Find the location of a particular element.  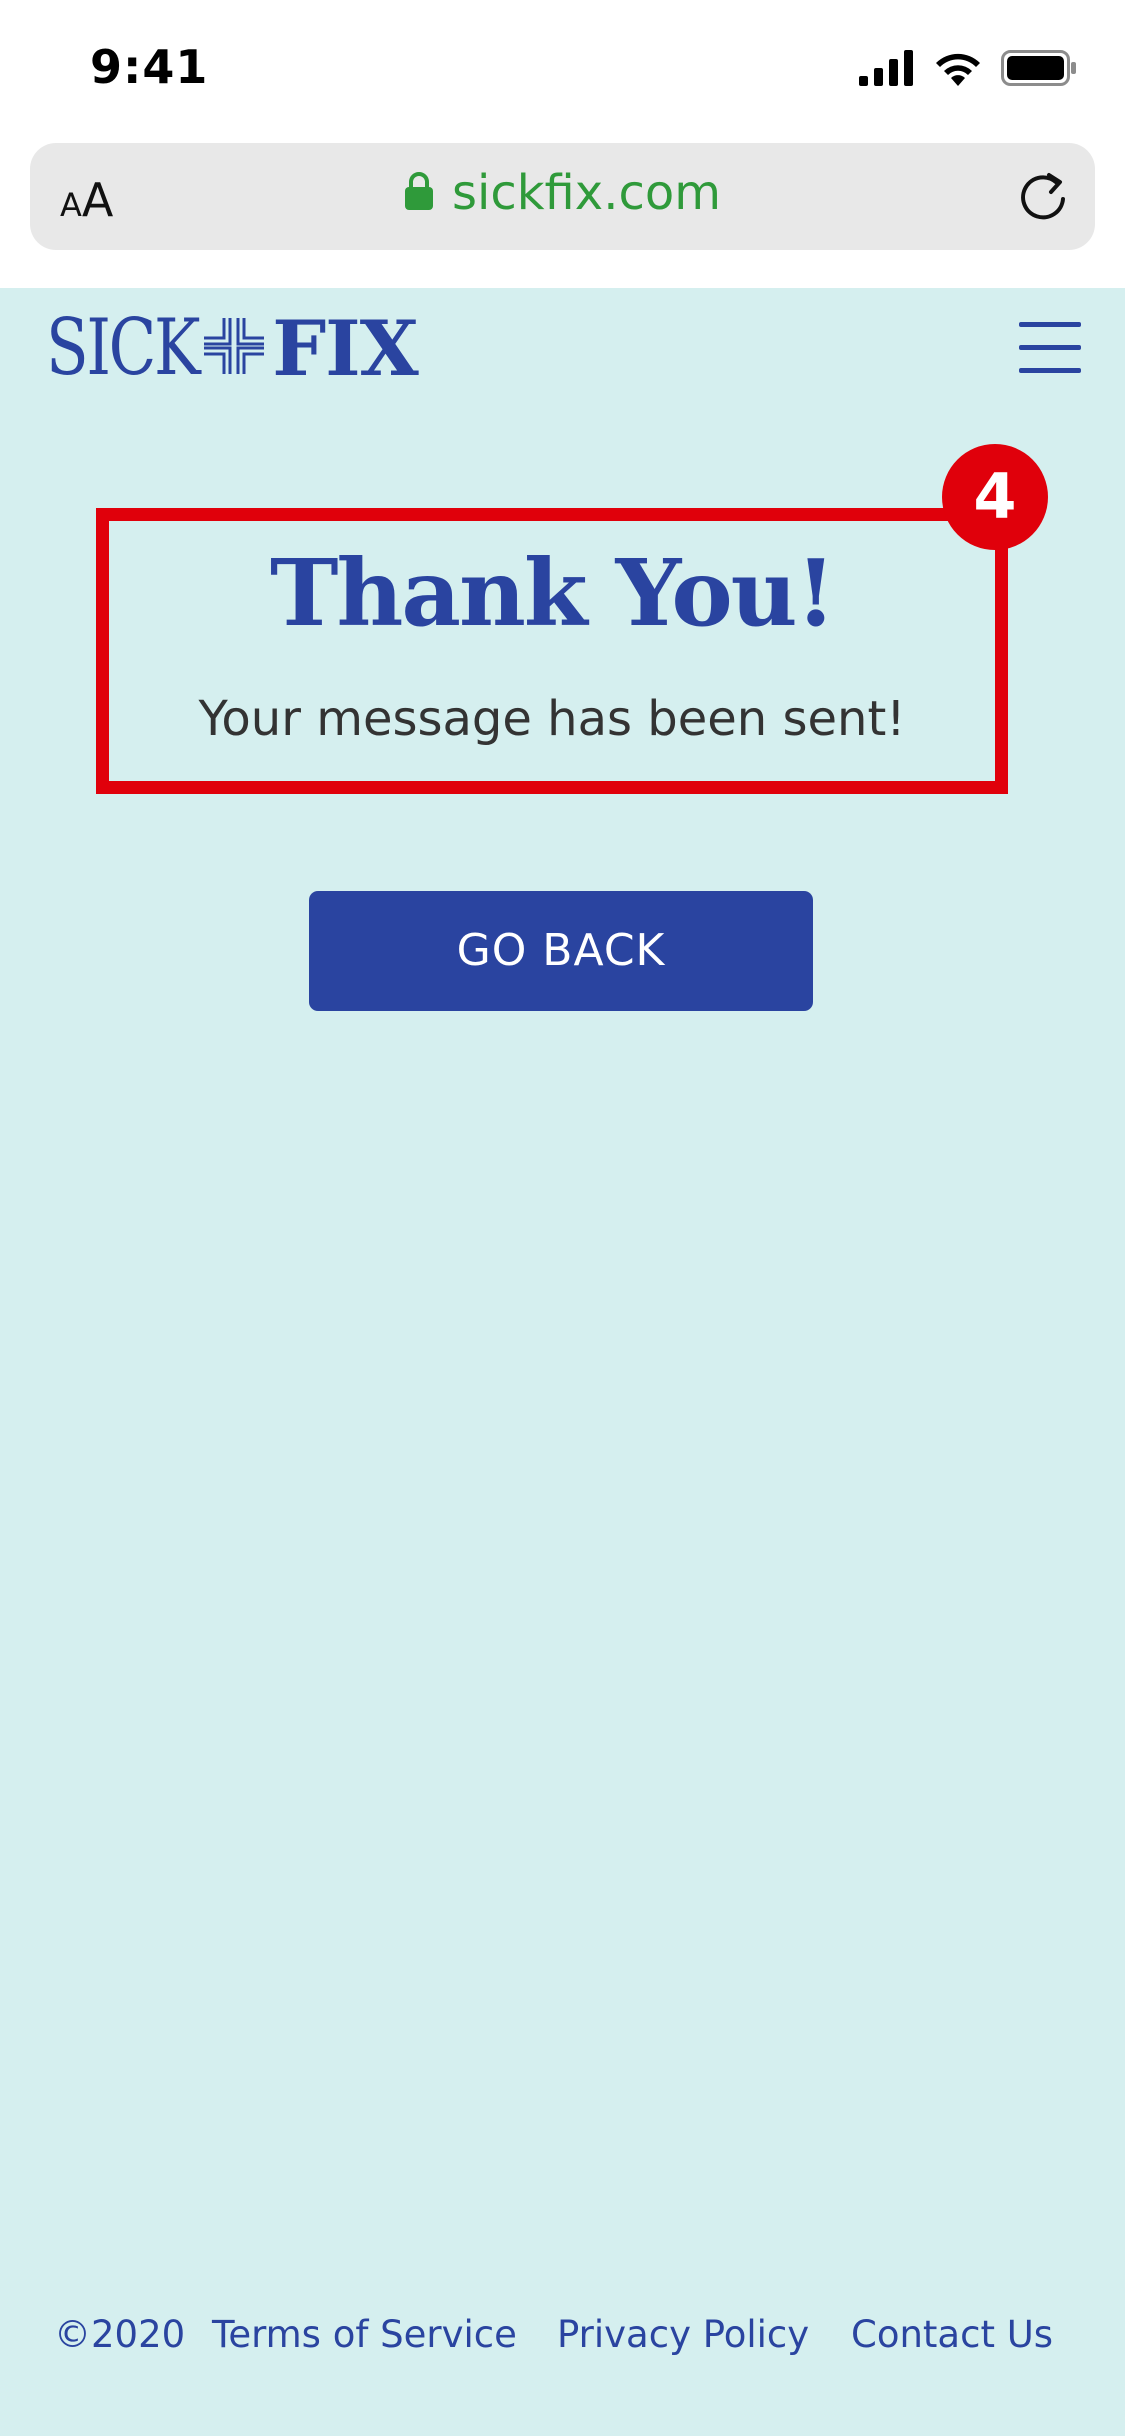

sickfix-logo: SICK FIX is located at coordinates (232, 348).